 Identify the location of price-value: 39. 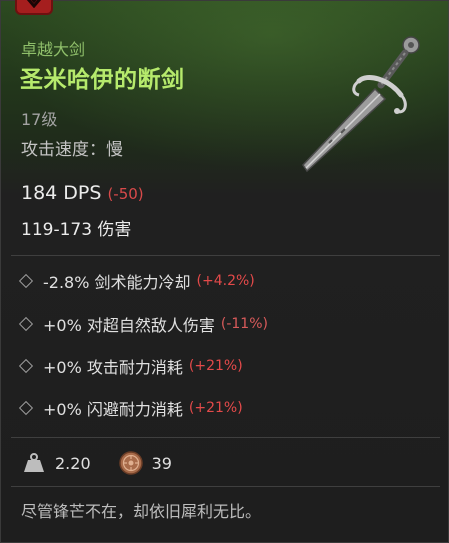
(161, 463).